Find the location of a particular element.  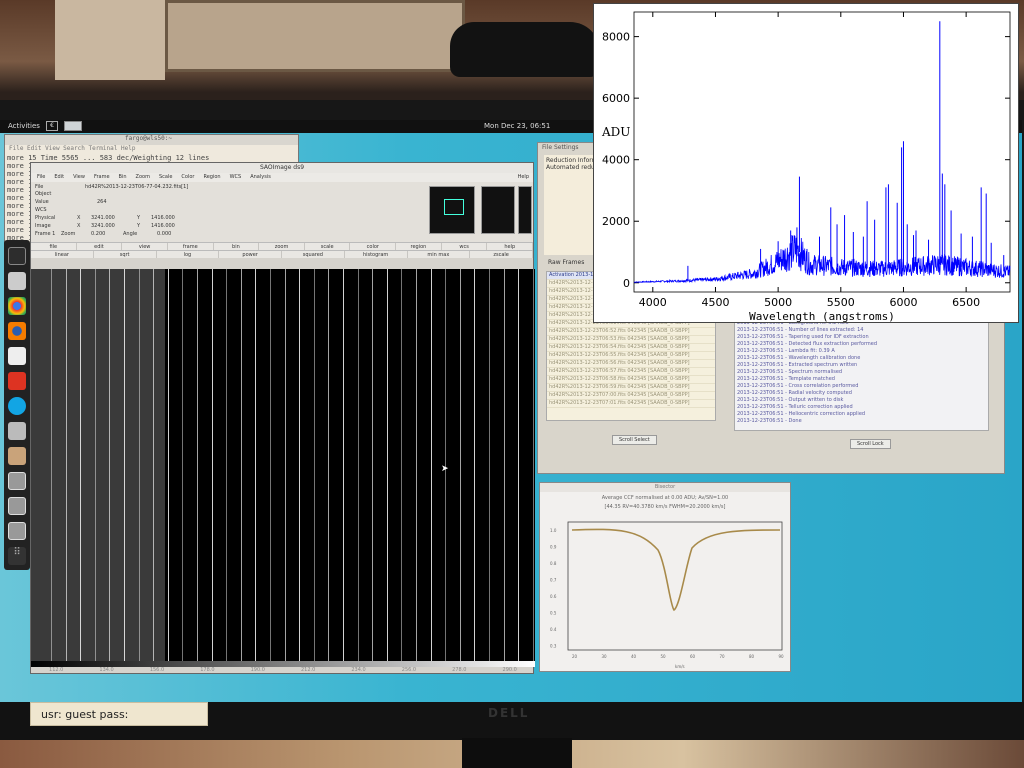

ds9-menu-frame: Frame is located at coordinates (102, 177).